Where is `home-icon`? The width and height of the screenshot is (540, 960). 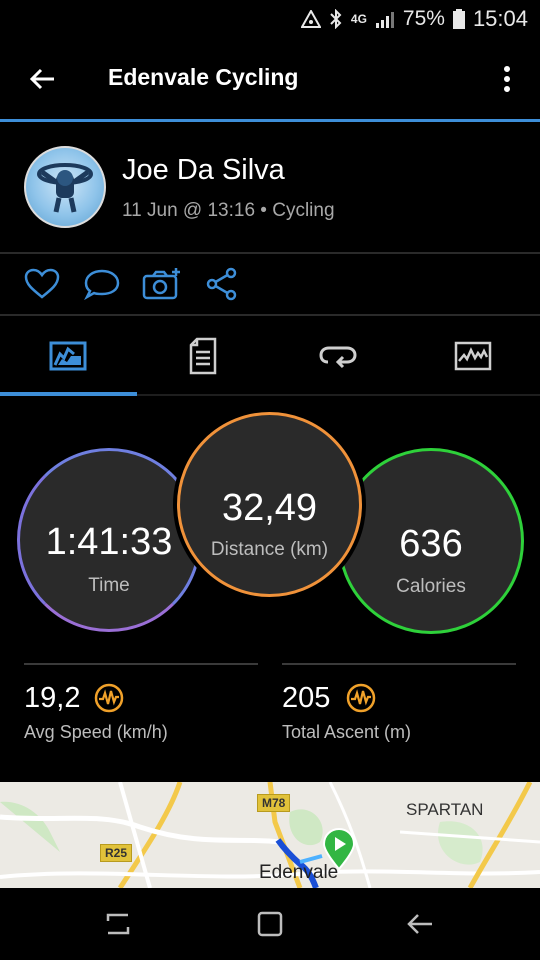
home-icon is located at coordinates (270, 924).